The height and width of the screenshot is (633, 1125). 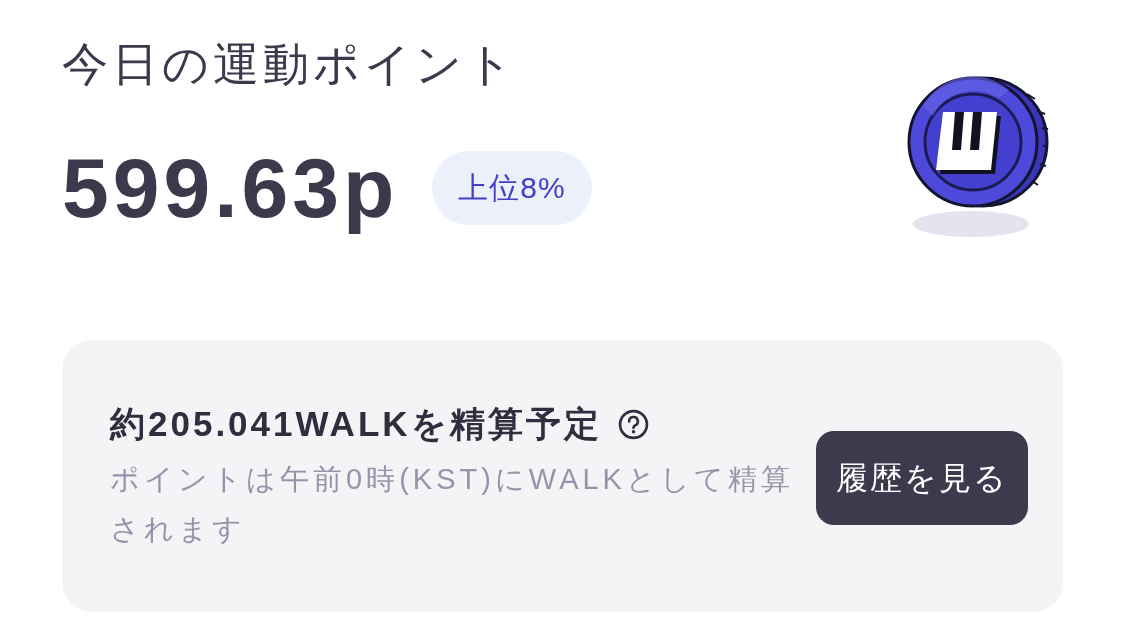 What do you see at coordinates (230, 188) in the screenshot?
I see `points-value: 599.63p` at bounding box center [230, 188].